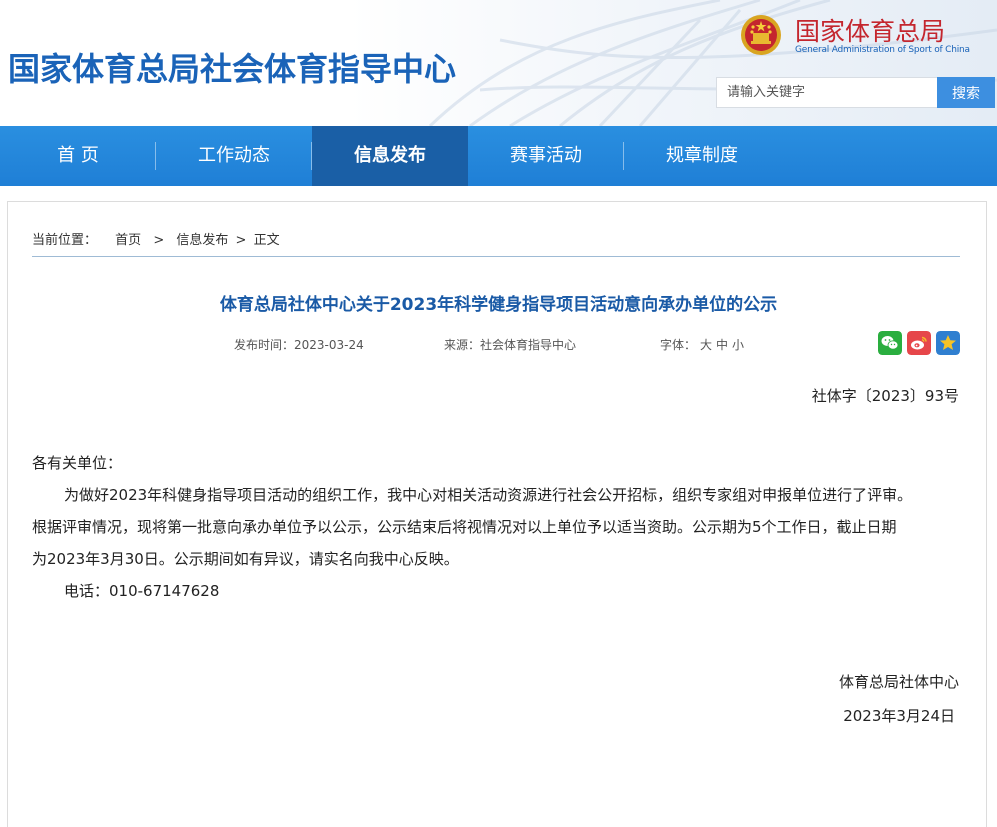 The image size is (997, 827). I want to click on font-size-large: 大, so click(706, 345).